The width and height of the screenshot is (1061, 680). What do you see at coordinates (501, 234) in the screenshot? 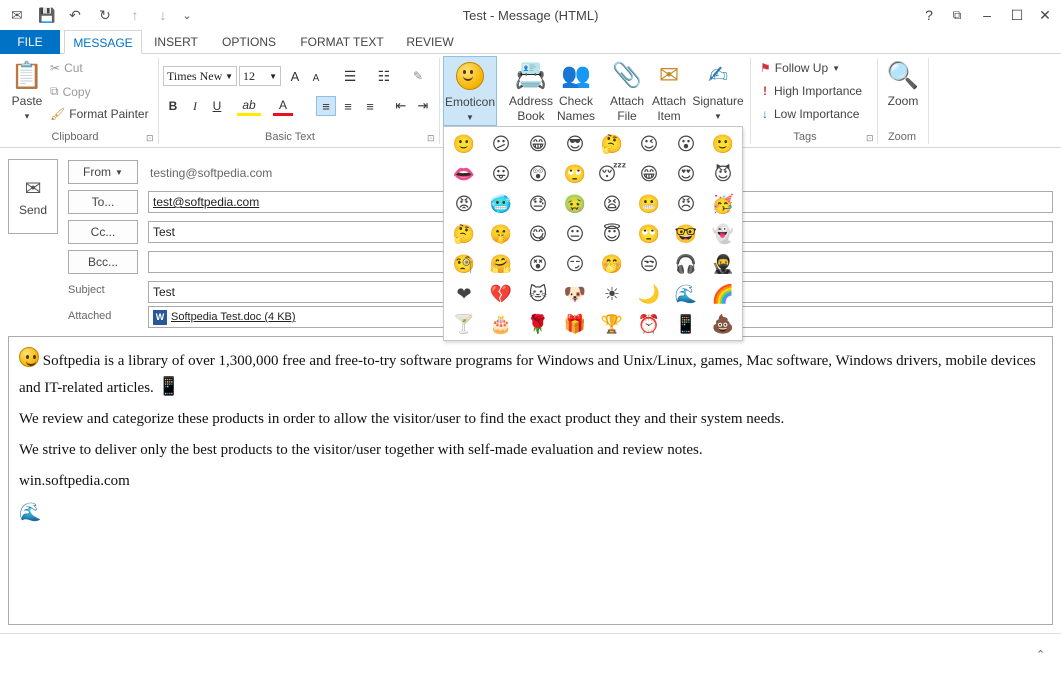
I see `emoticon-item: 🤫` at bounding box center [501, 234].